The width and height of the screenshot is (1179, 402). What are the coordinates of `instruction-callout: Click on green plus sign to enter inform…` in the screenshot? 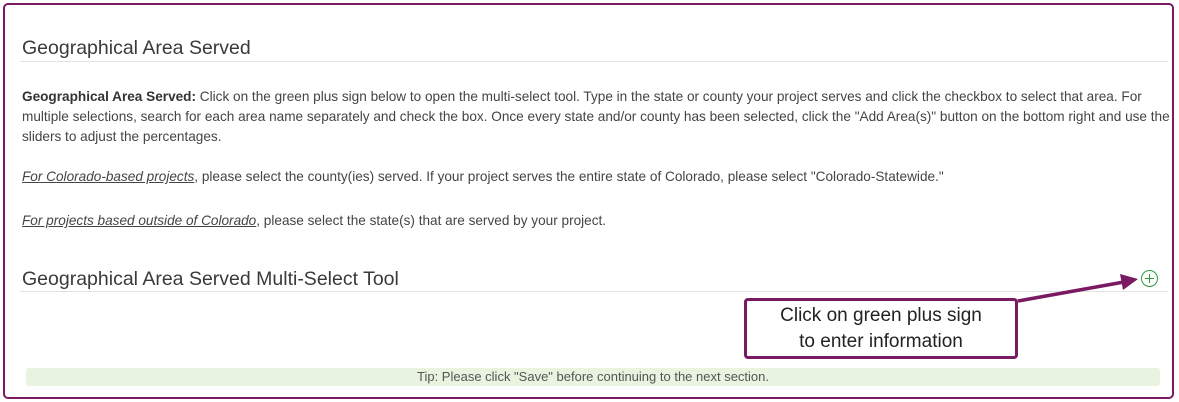 It's located at (881, 328).